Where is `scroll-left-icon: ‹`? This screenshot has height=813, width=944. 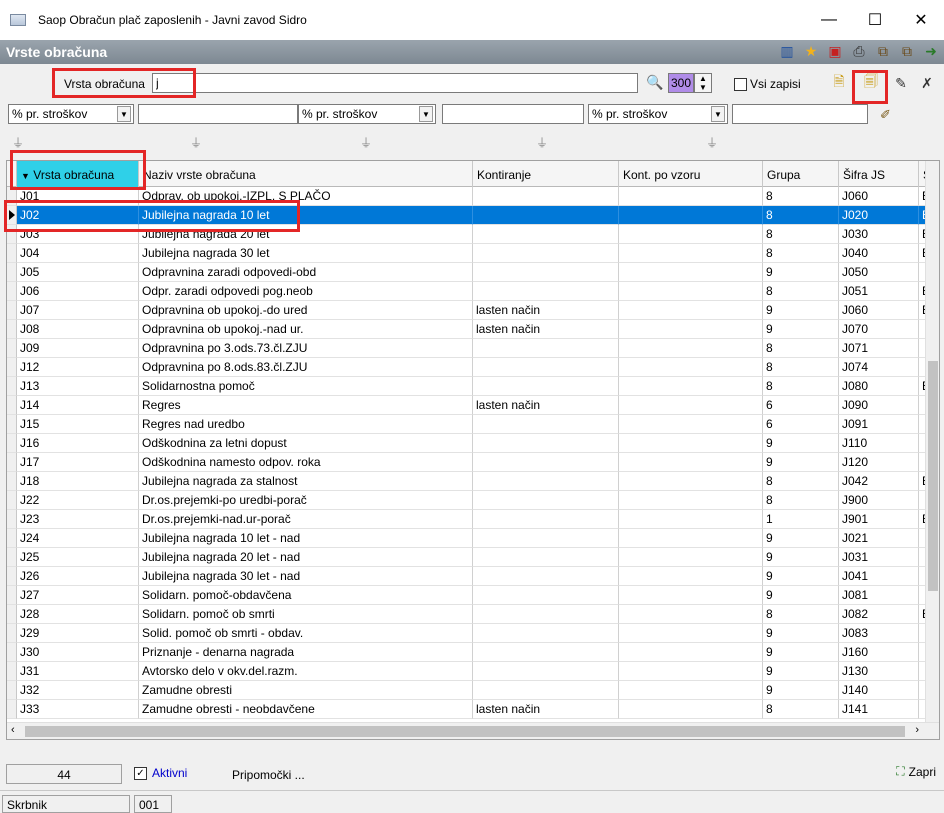
scroll-left-icon: ‹ is located at coordinates (13, 730).